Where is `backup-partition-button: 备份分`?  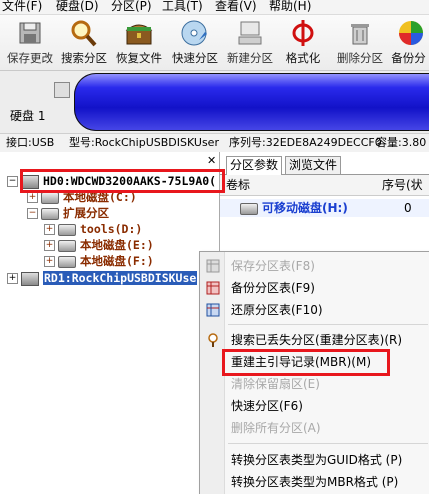 backup-partition-button: 备份分 is located at coordinates (408, 43).